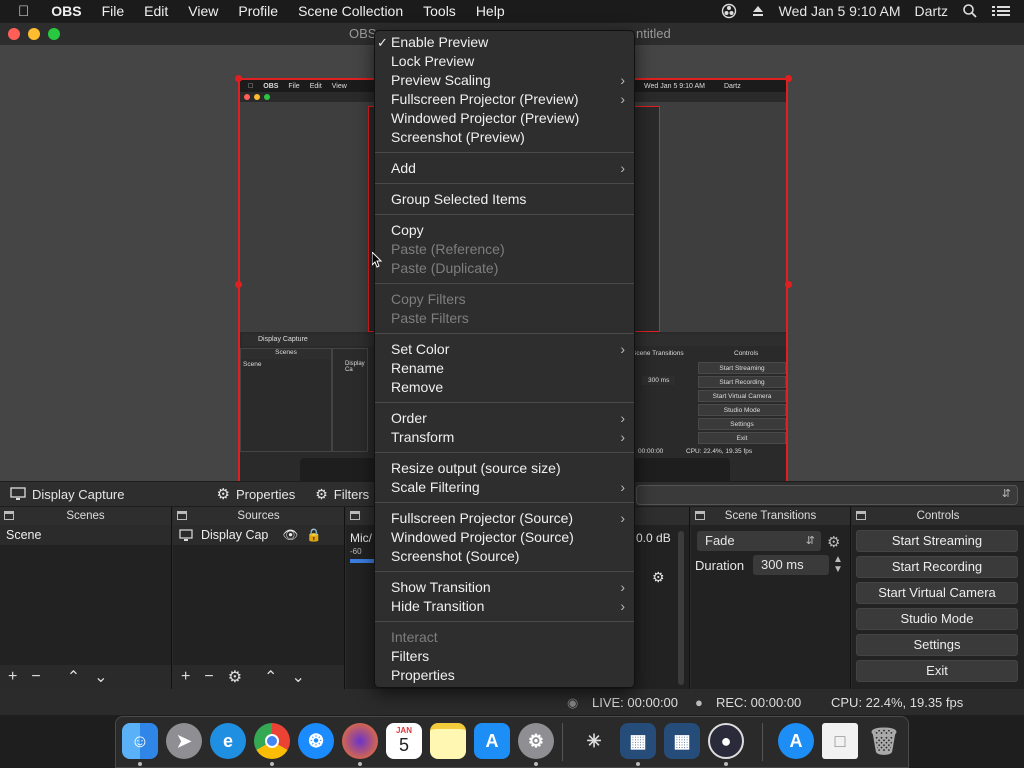 This screenshot has width=1024, height=768. Describe the element at coordinates (504, 402) in the screenshot. I see `menu-separator` at that location.